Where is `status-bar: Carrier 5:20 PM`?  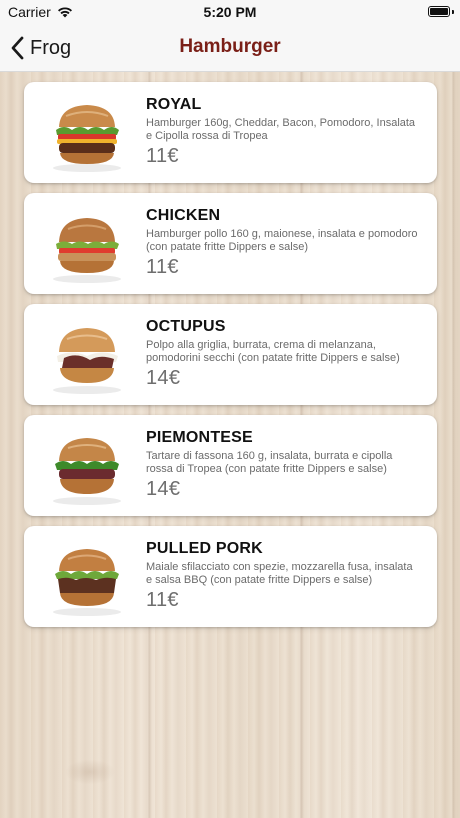
status-bar: Carrier 5:20 PM is located at coordinates (230, 12).